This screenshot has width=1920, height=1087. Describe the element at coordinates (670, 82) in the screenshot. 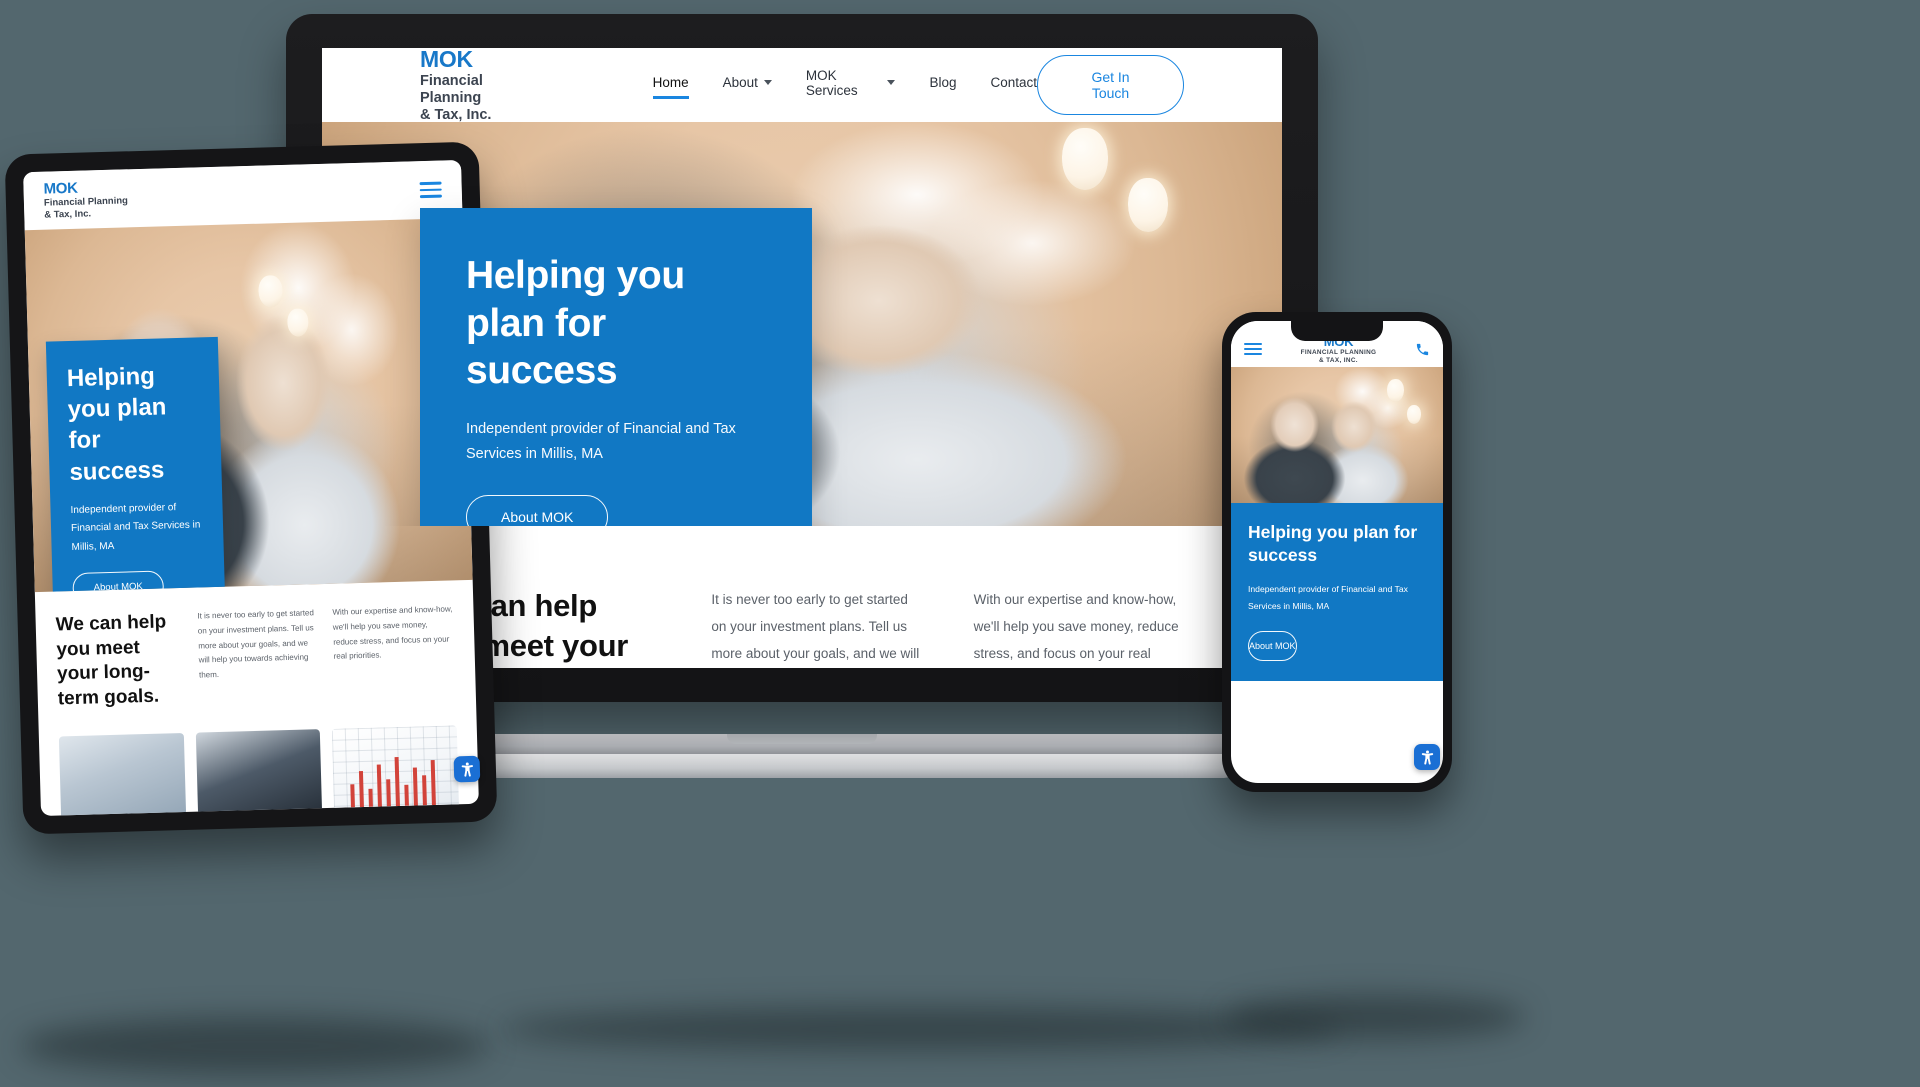

I see `nav-label: Home` at that location.